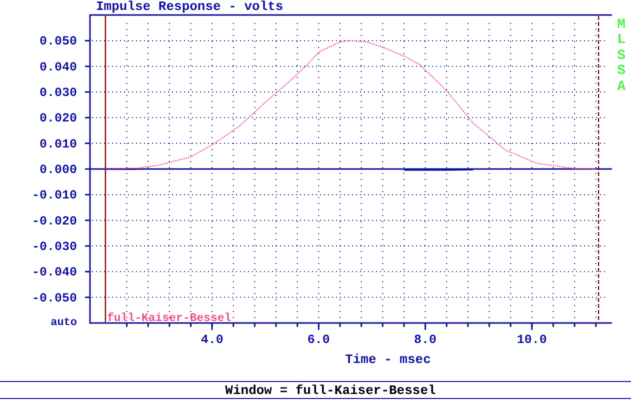 The width and height of the screenshot is (631, 401). Describe the element at coordinates (58, 67) in the screenshot. I see `y-tick-label: 0.040` at that location.